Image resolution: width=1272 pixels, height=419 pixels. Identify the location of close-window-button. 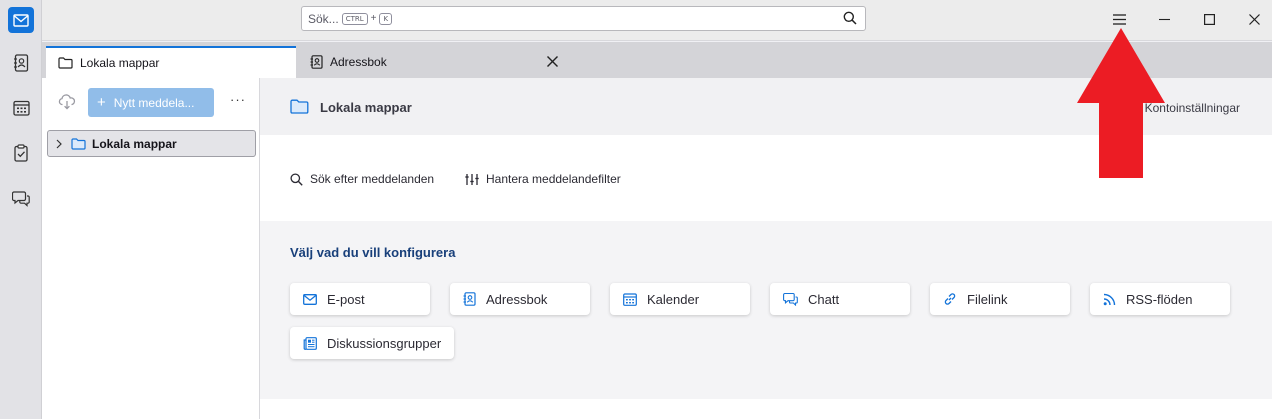
(1254, 19).